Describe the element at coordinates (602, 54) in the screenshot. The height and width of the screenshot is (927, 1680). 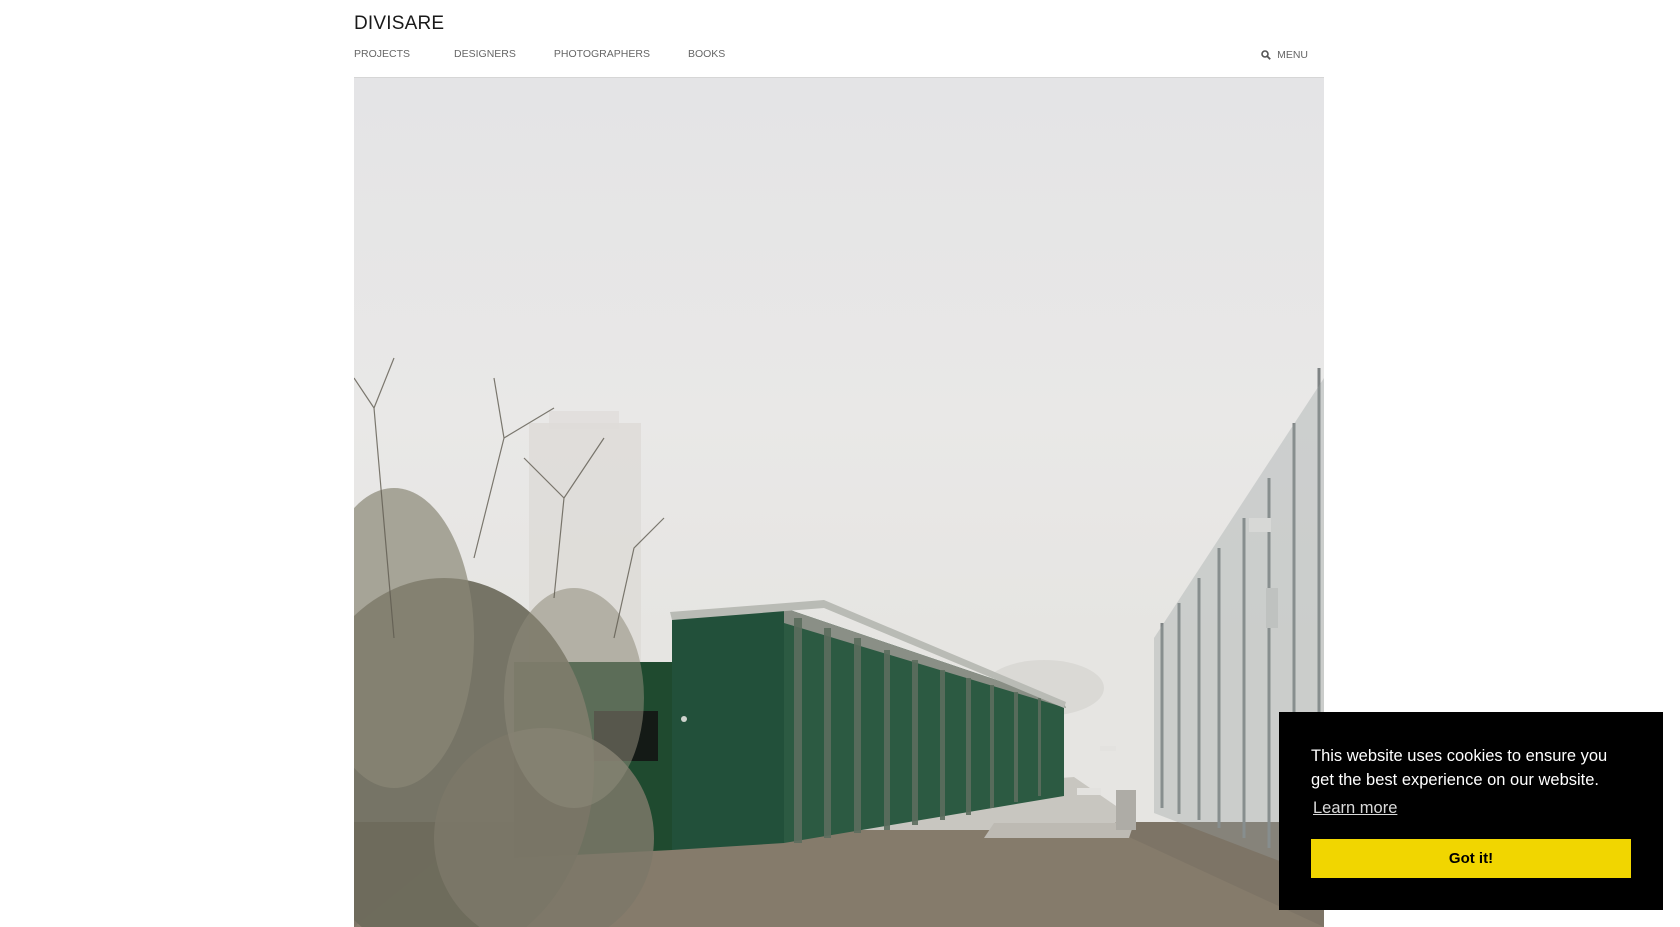
I see `nav-photographers: PHOTOGRAPHERS` at that location.